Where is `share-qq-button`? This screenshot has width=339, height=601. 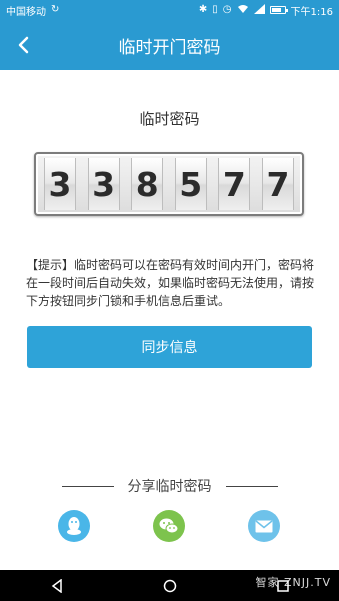
share-qq-button is located at coordinates (74, 526).